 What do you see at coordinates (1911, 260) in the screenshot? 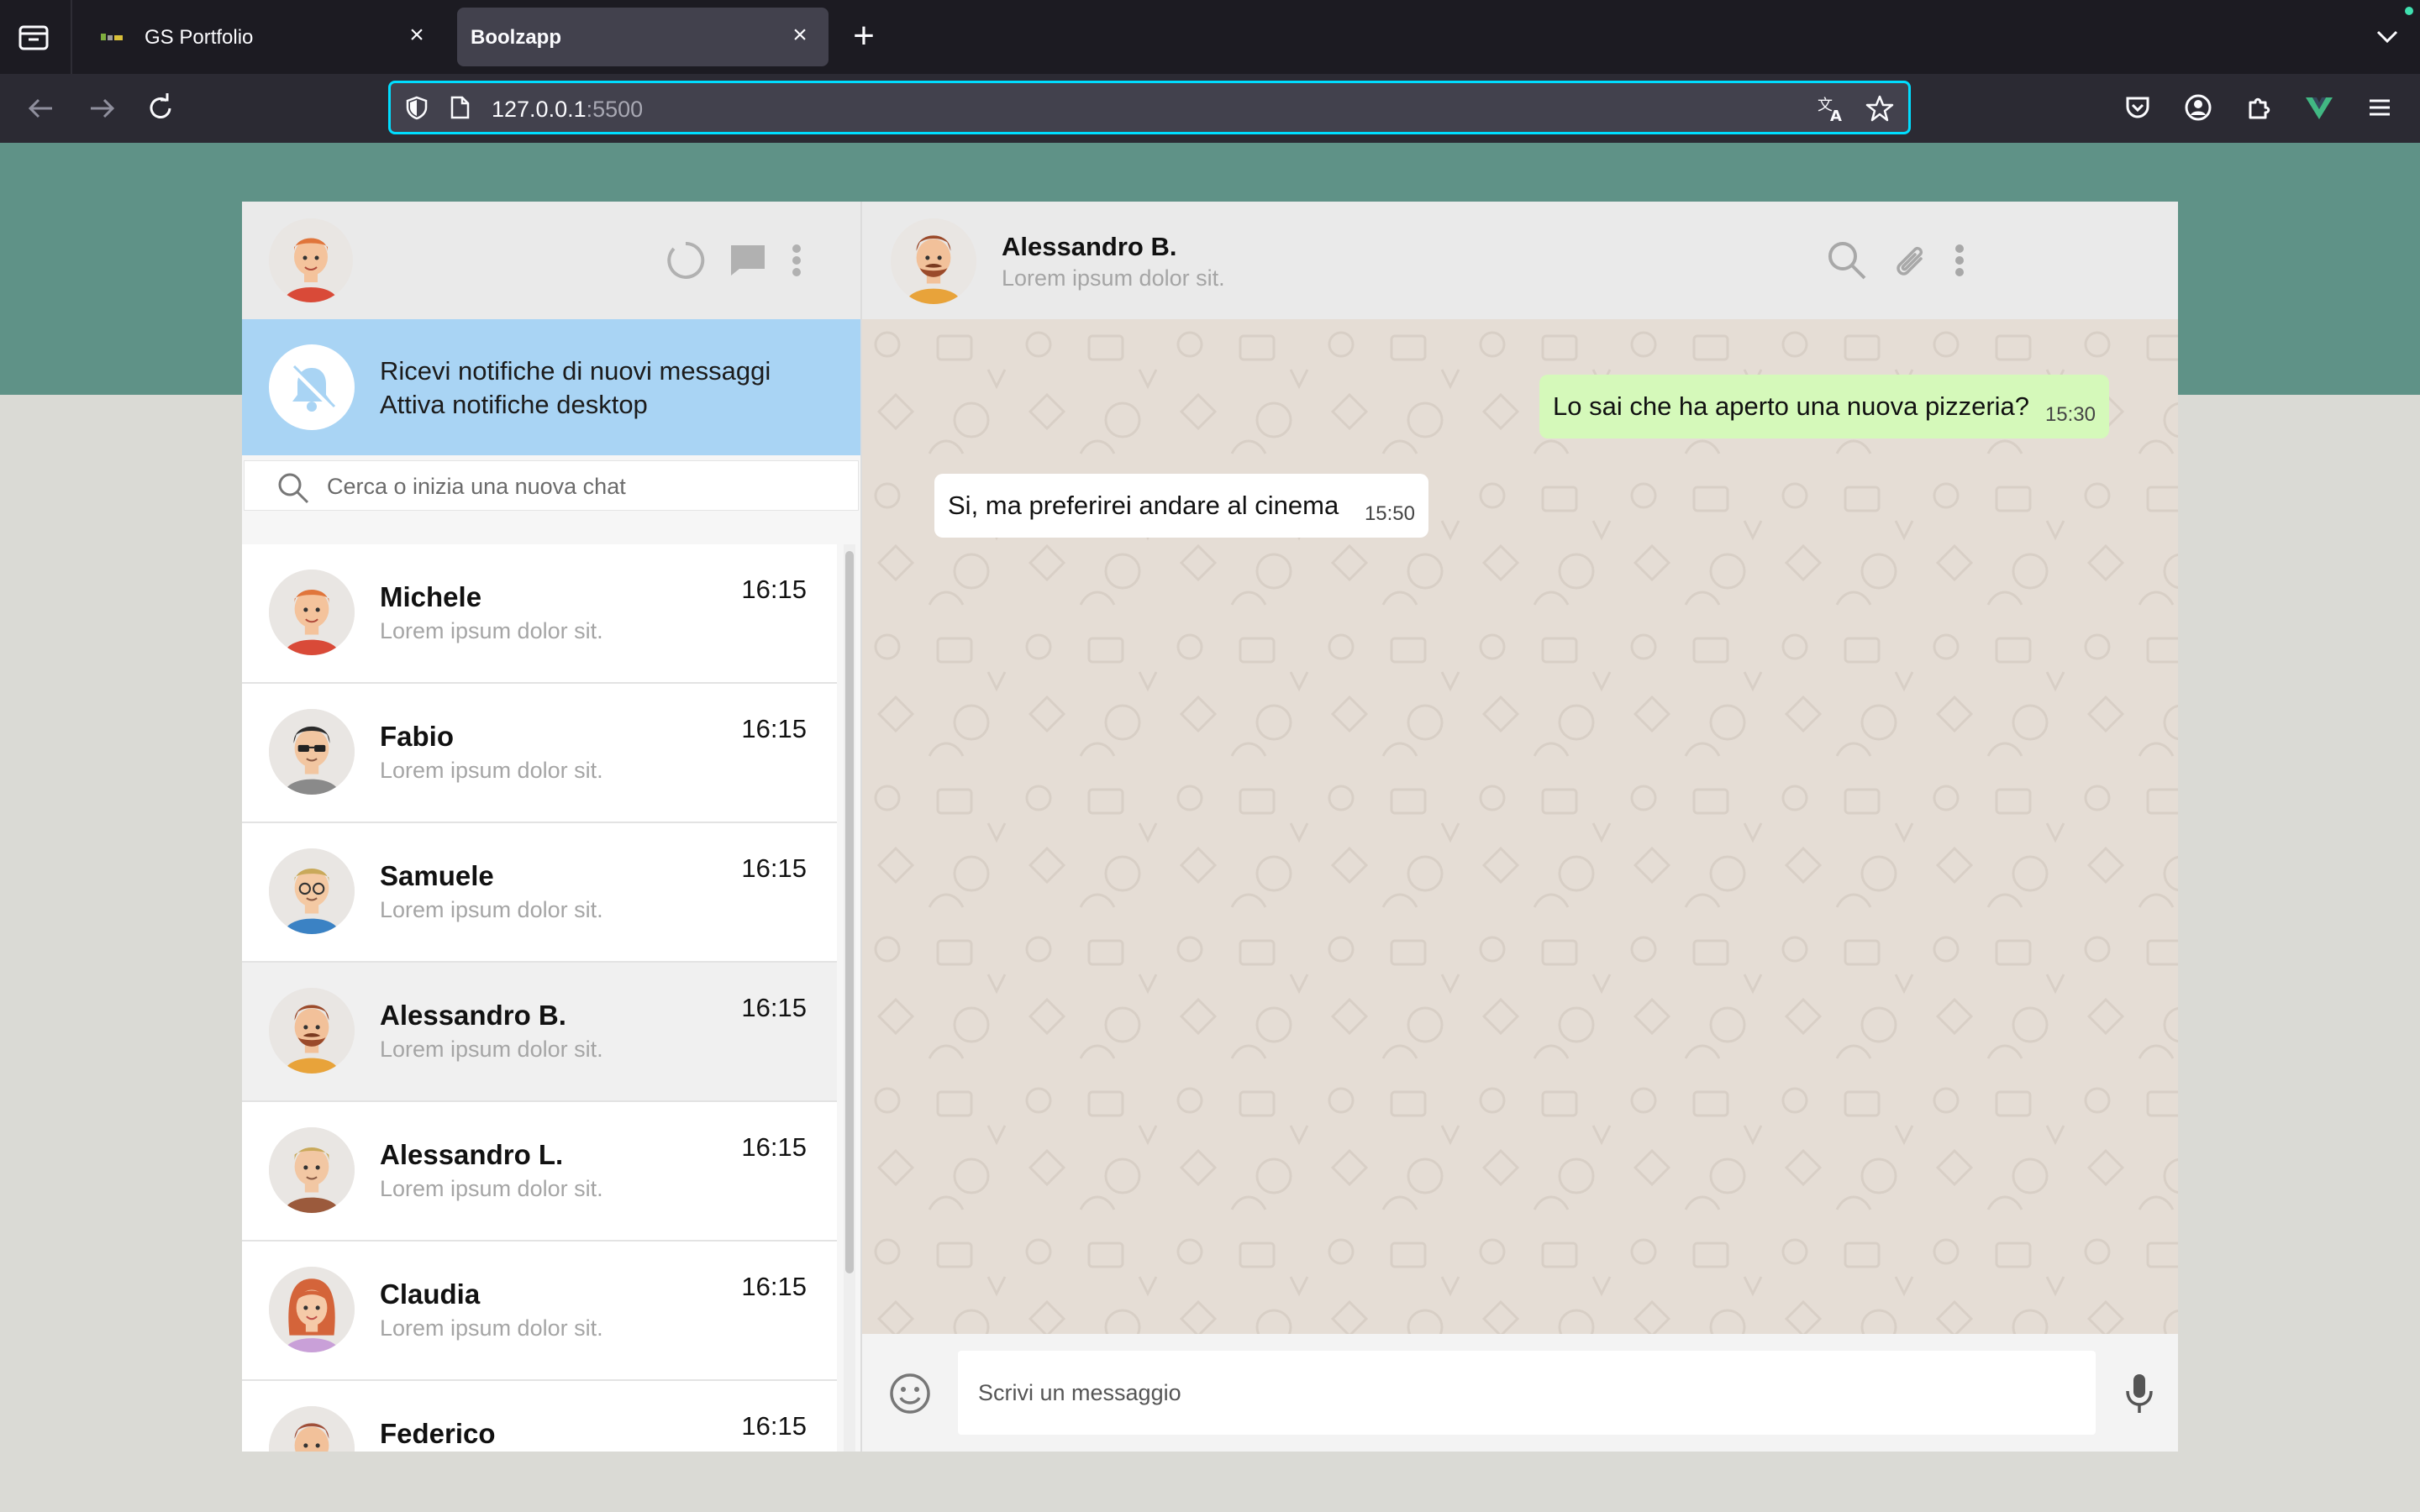
I see `paperclip-icon` at bounding box center [1911, 260].